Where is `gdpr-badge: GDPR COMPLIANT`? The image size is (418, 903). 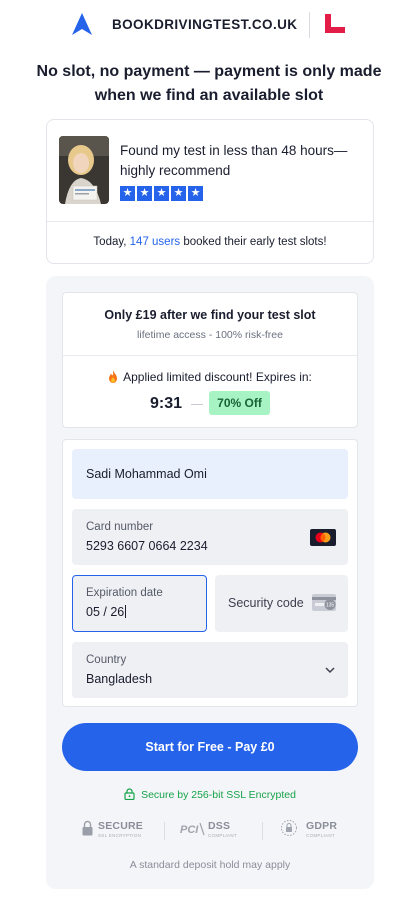
gdpr-badge: GDPR COMPLIANT is located at coordinates (315, 830).